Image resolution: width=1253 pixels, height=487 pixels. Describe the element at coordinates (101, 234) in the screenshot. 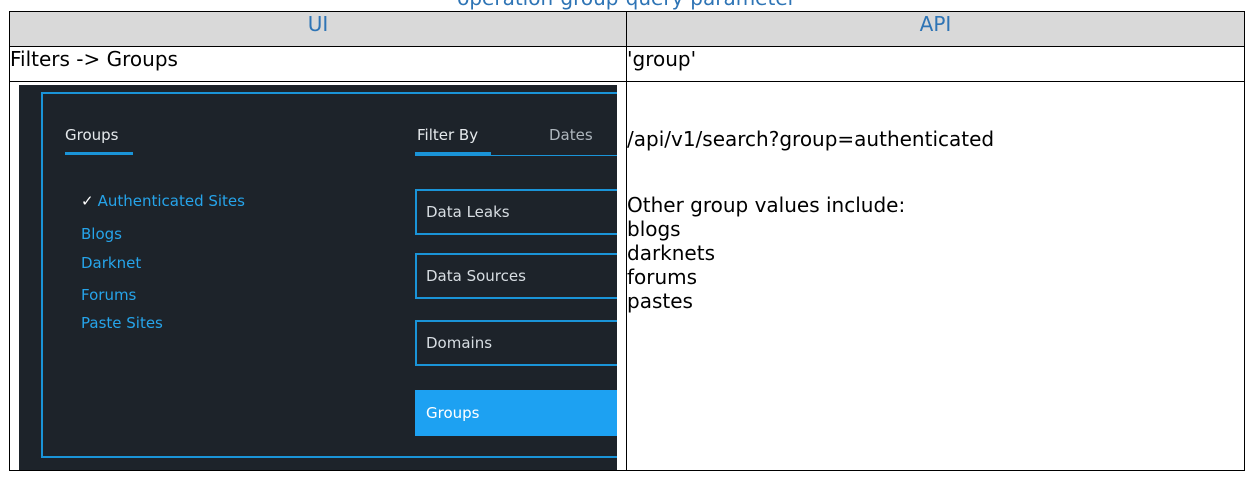

I see `group-item-blogs: Blogs` at that location.